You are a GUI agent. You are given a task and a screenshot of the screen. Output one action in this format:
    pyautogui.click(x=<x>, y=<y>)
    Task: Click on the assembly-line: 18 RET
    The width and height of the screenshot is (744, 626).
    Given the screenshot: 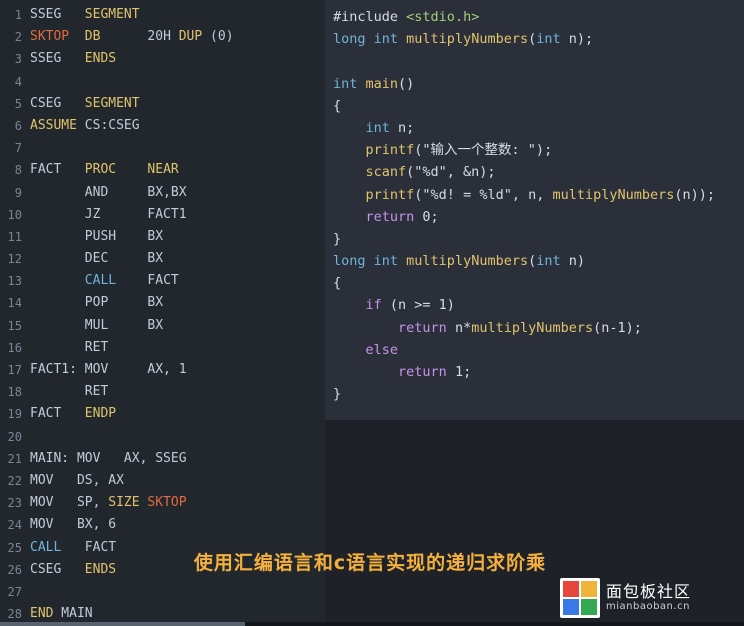 What is the action you would take?
    pyautogui.click(x=162, y=392)
    